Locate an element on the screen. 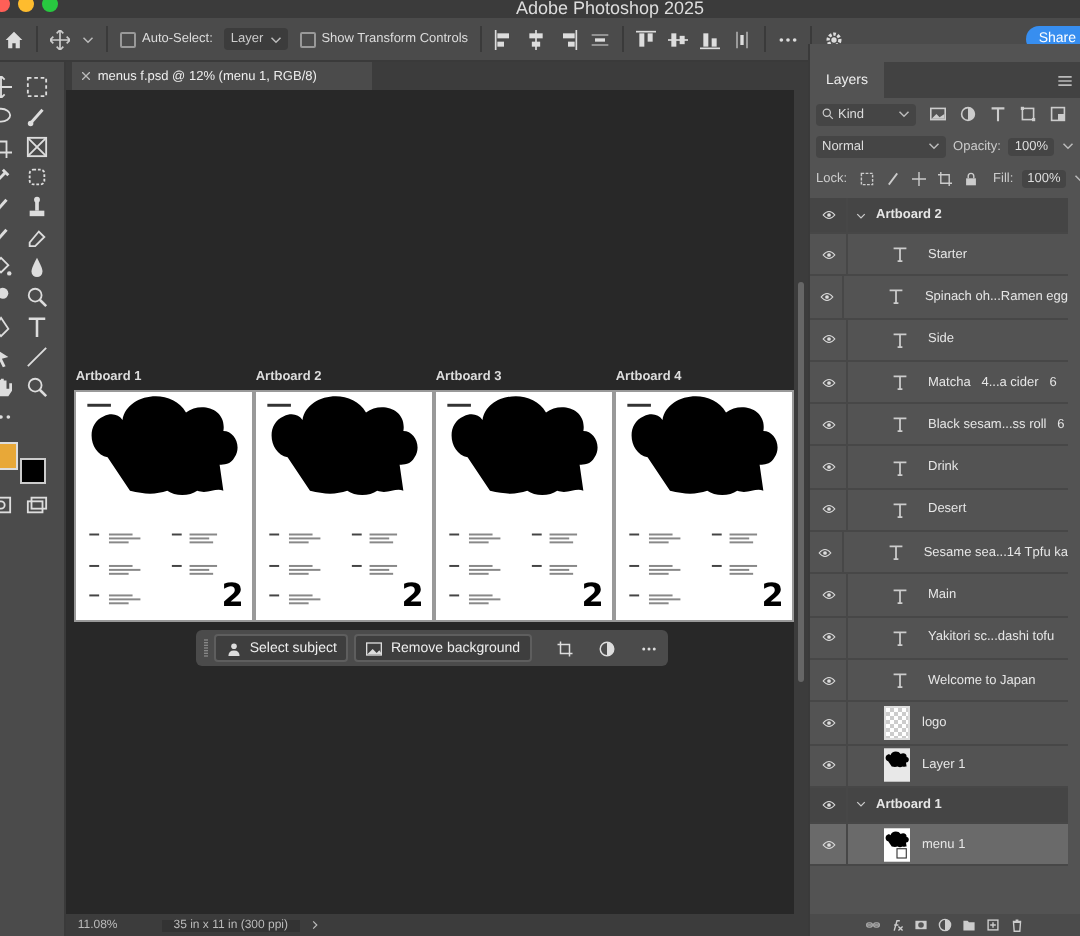 The height and width of the screenshot is (936, 1080). close-icon is located at coordinates (85, 76).